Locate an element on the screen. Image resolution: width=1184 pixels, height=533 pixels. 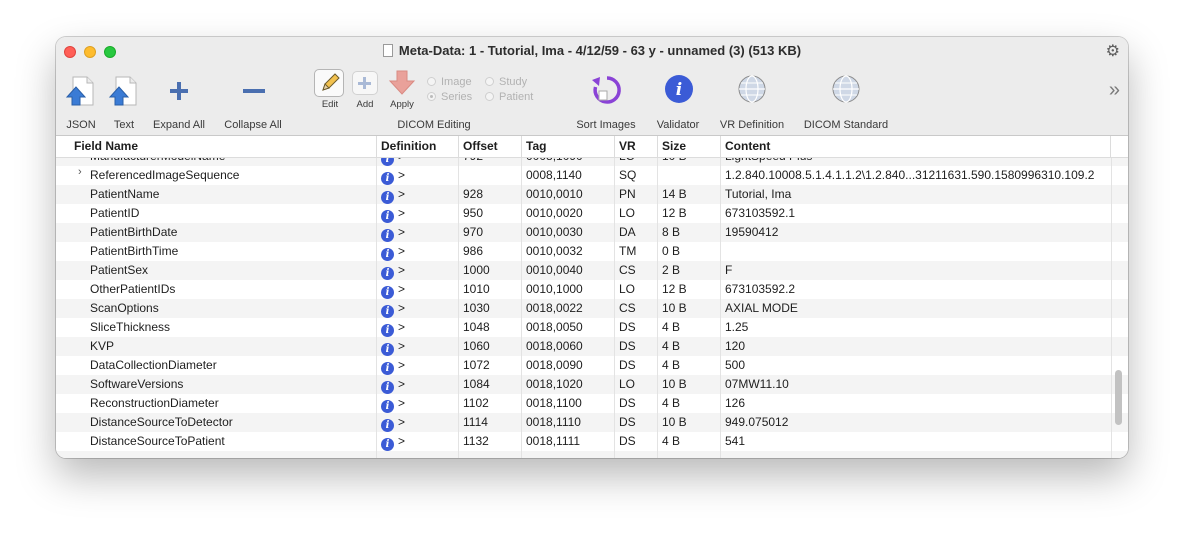
dicom-standard-button: DICOM Standard is located at coordinates (846, 125).